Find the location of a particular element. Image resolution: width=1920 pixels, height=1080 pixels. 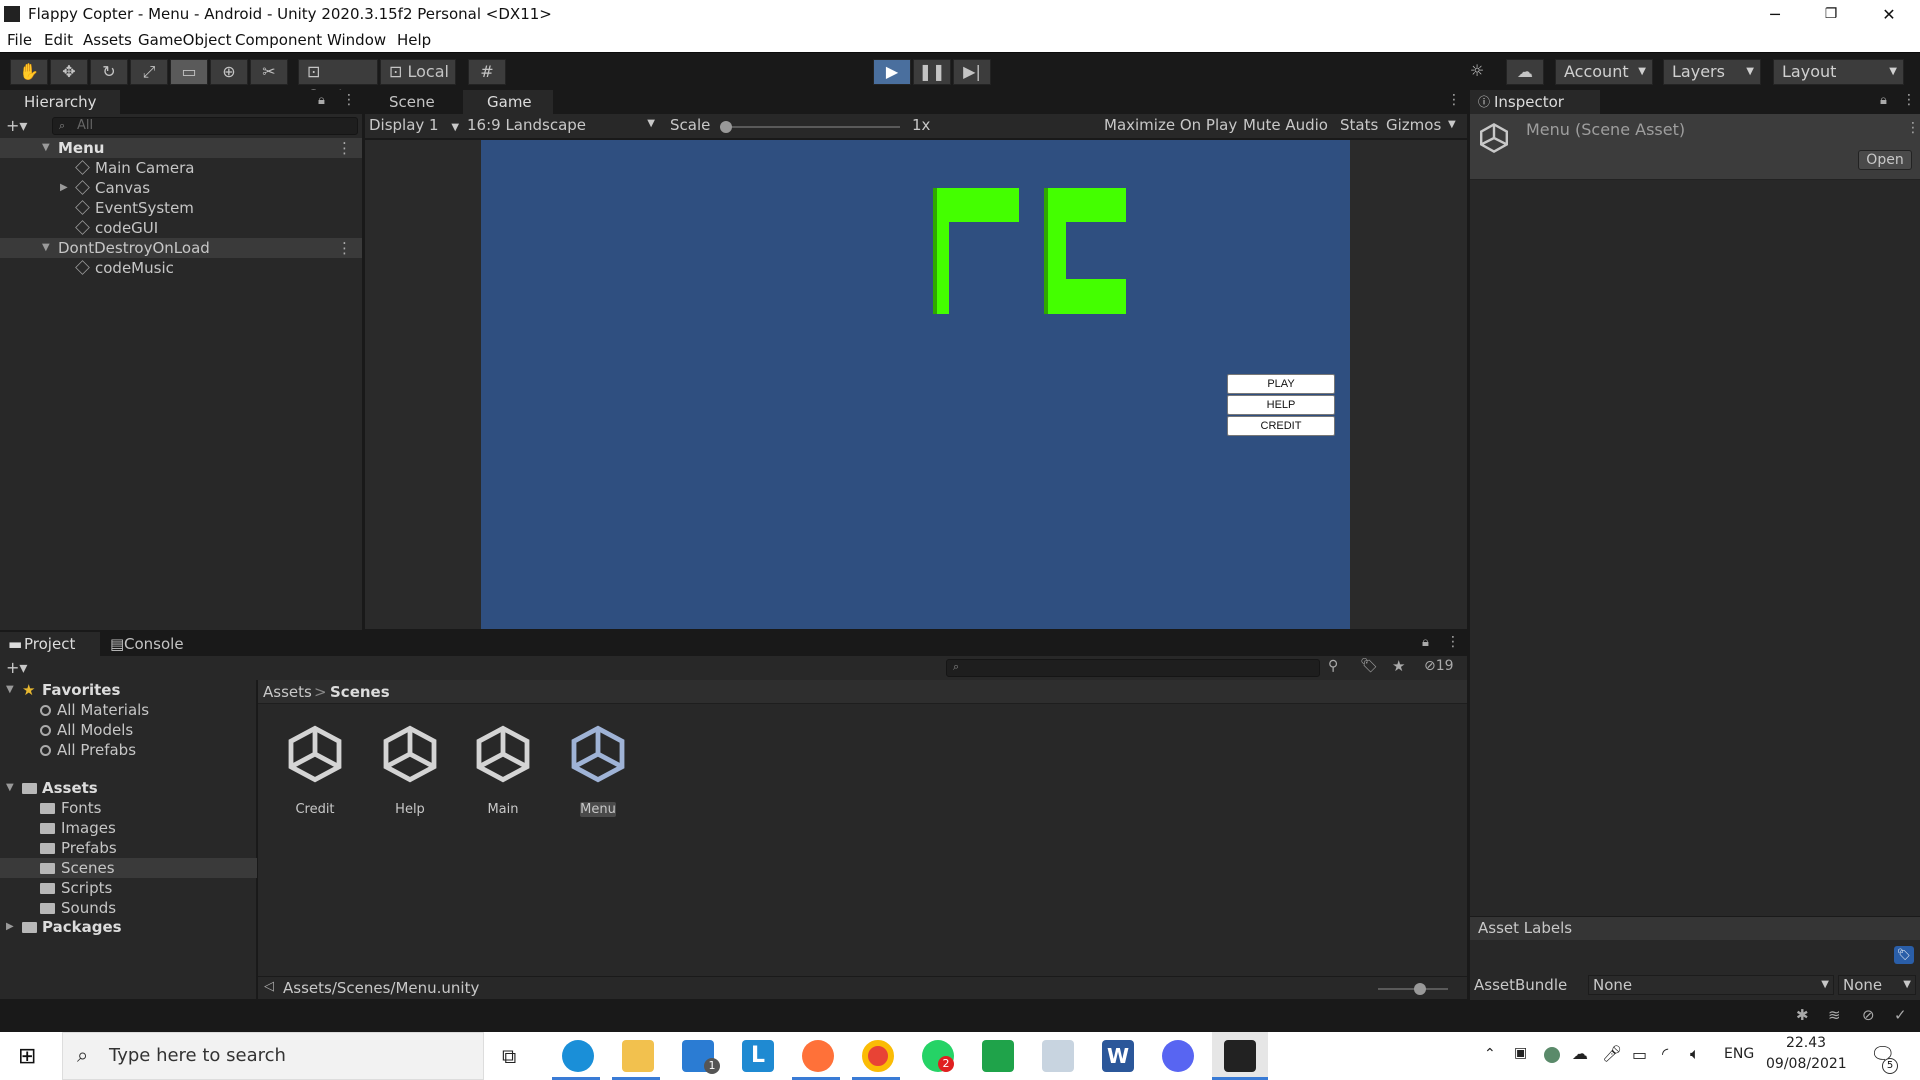

filter-label-icon: 🏷︎ is located at coordinates (1369, 666).